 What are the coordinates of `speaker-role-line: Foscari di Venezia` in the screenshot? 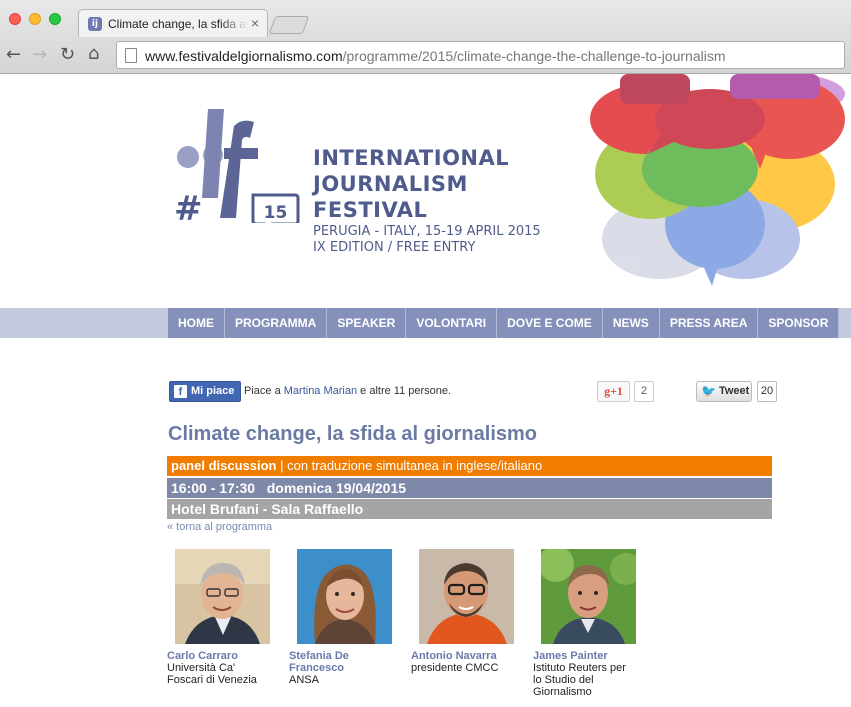 It's located at (212, 680).